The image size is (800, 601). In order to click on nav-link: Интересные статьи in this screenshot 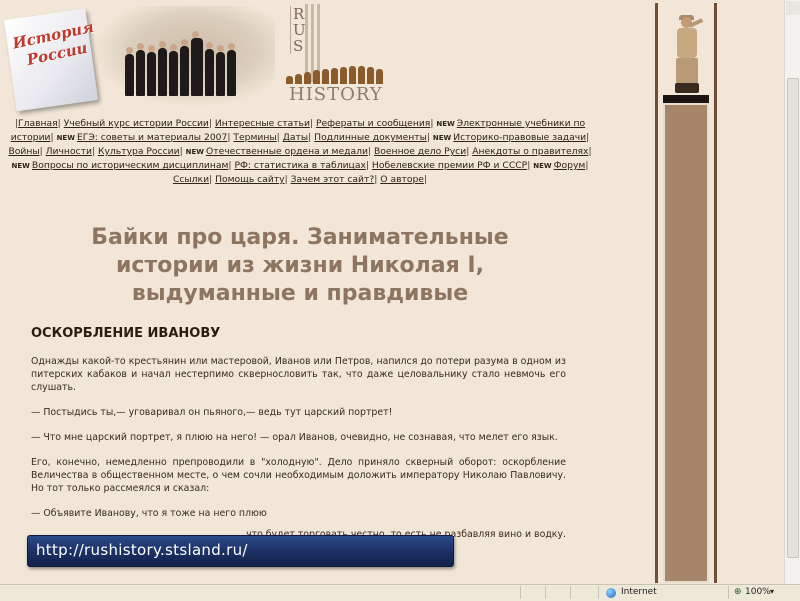, I will do `click(262, 123)`.